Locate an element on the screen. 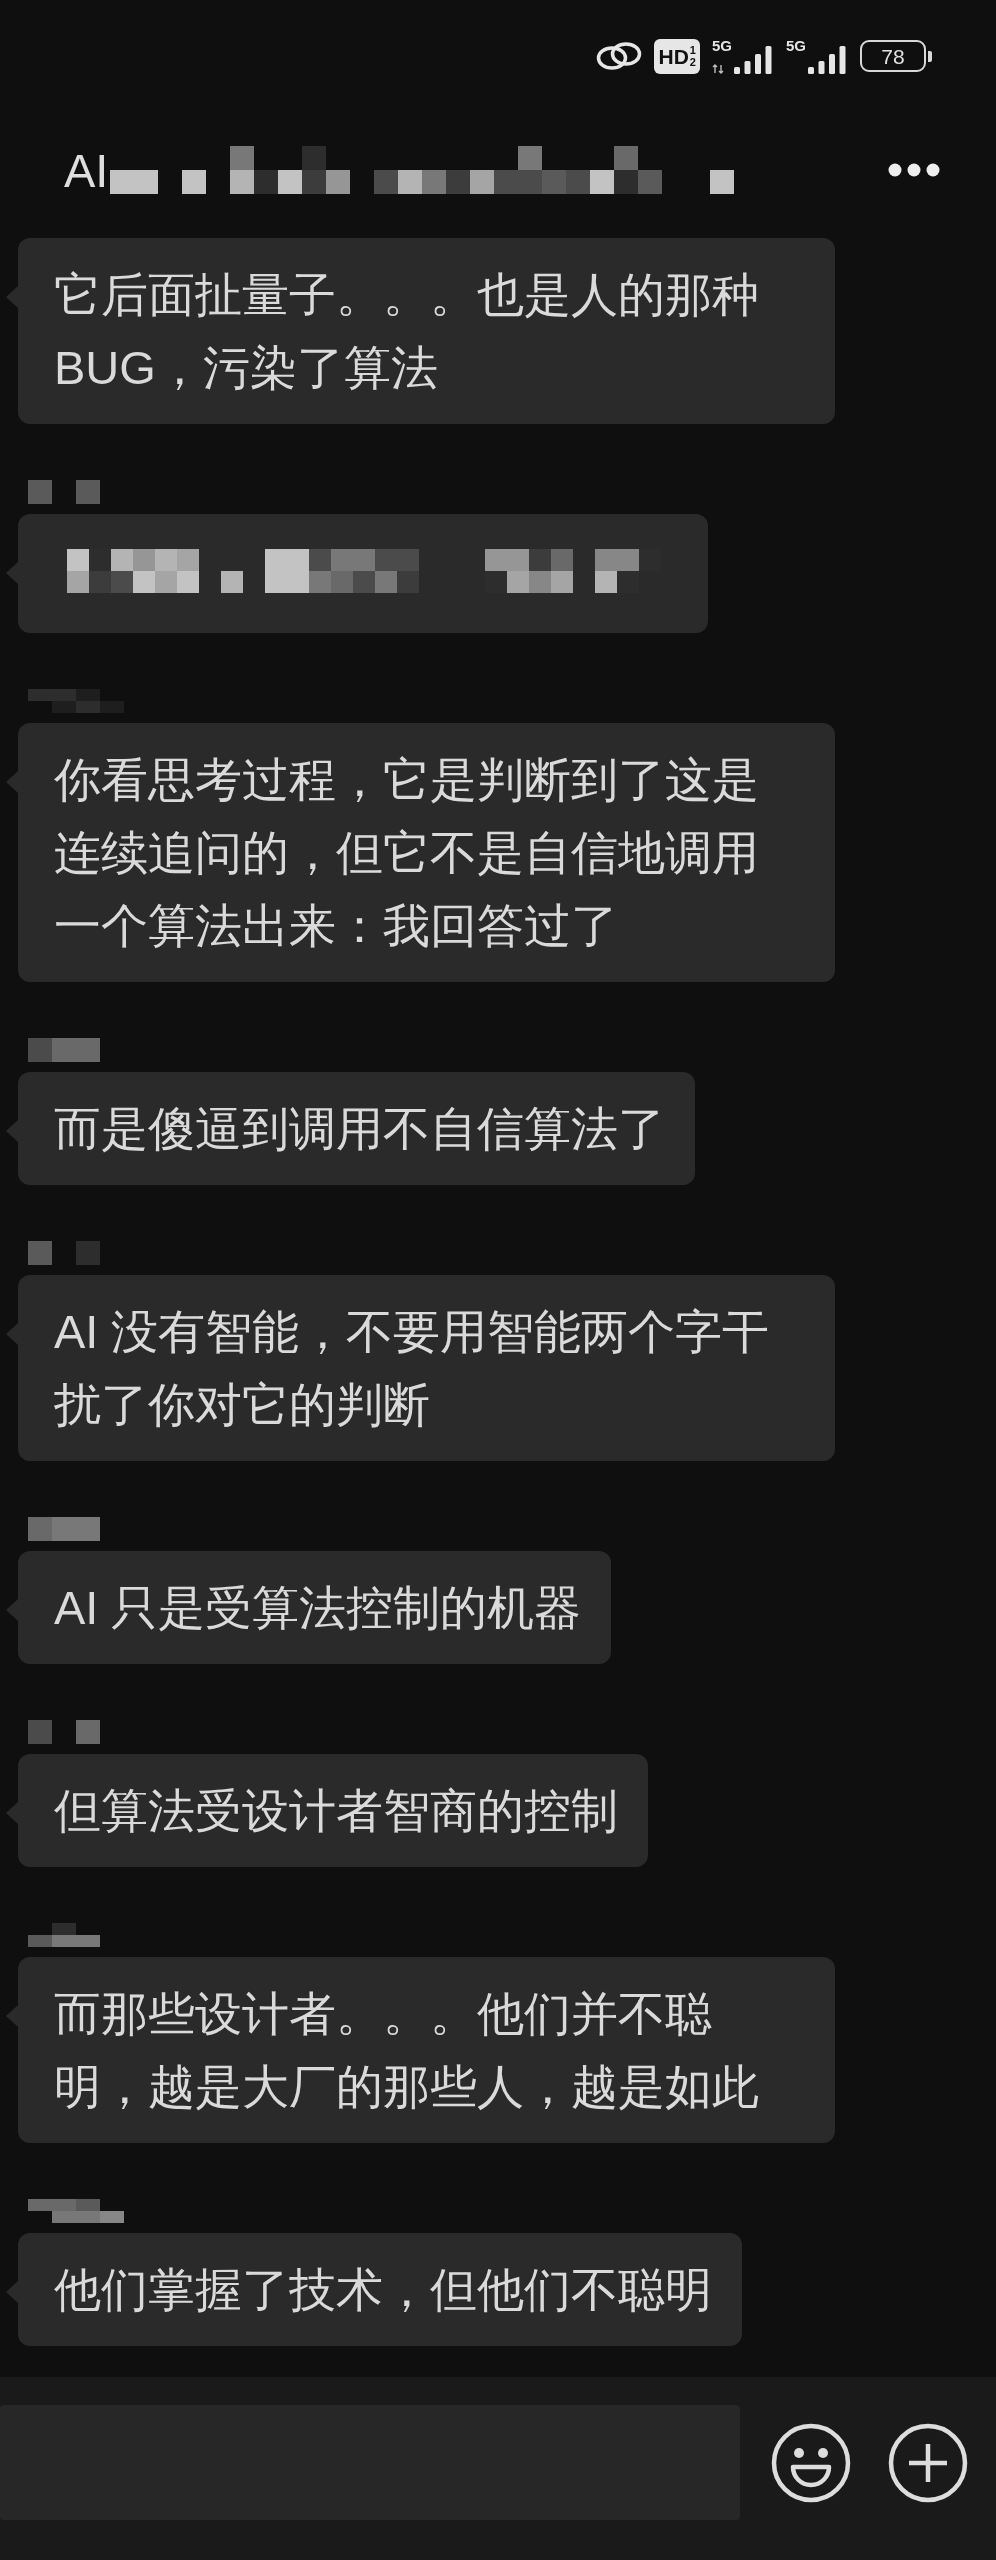  sim-number: 1 is located at coordinates (692, 50).